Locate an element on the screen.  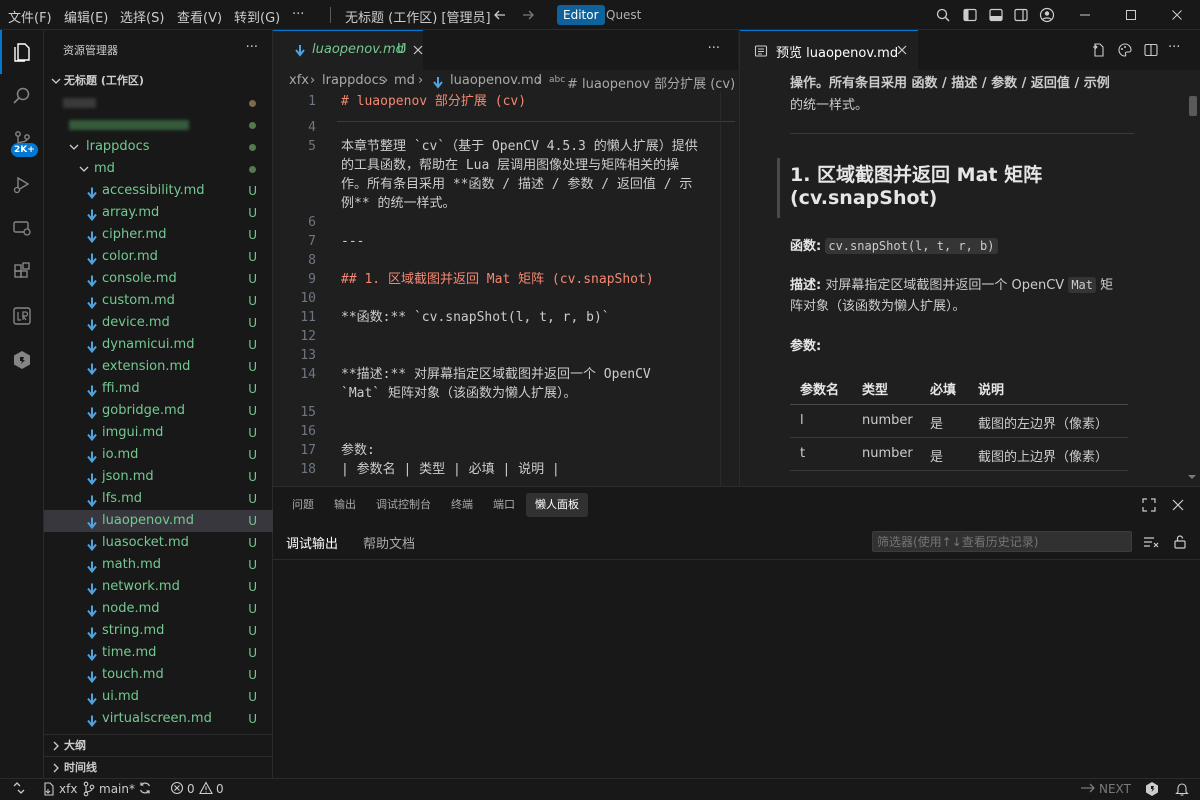
menu-view: 查看(V) is located at coordinates (199, 16).